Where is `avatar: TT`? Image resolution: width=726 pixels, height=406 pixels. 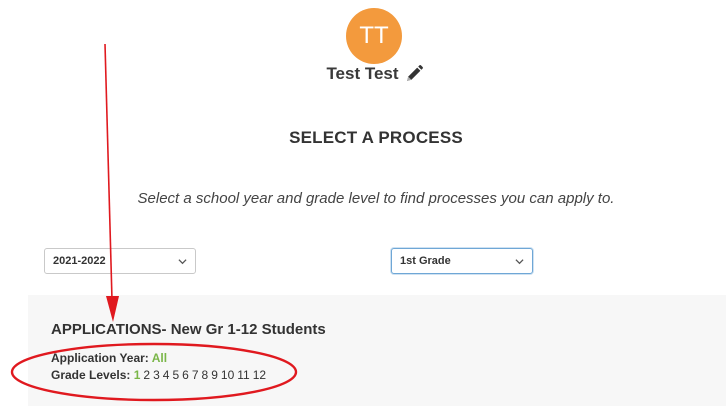 avatar: TT is located at coordinates (374, 36).